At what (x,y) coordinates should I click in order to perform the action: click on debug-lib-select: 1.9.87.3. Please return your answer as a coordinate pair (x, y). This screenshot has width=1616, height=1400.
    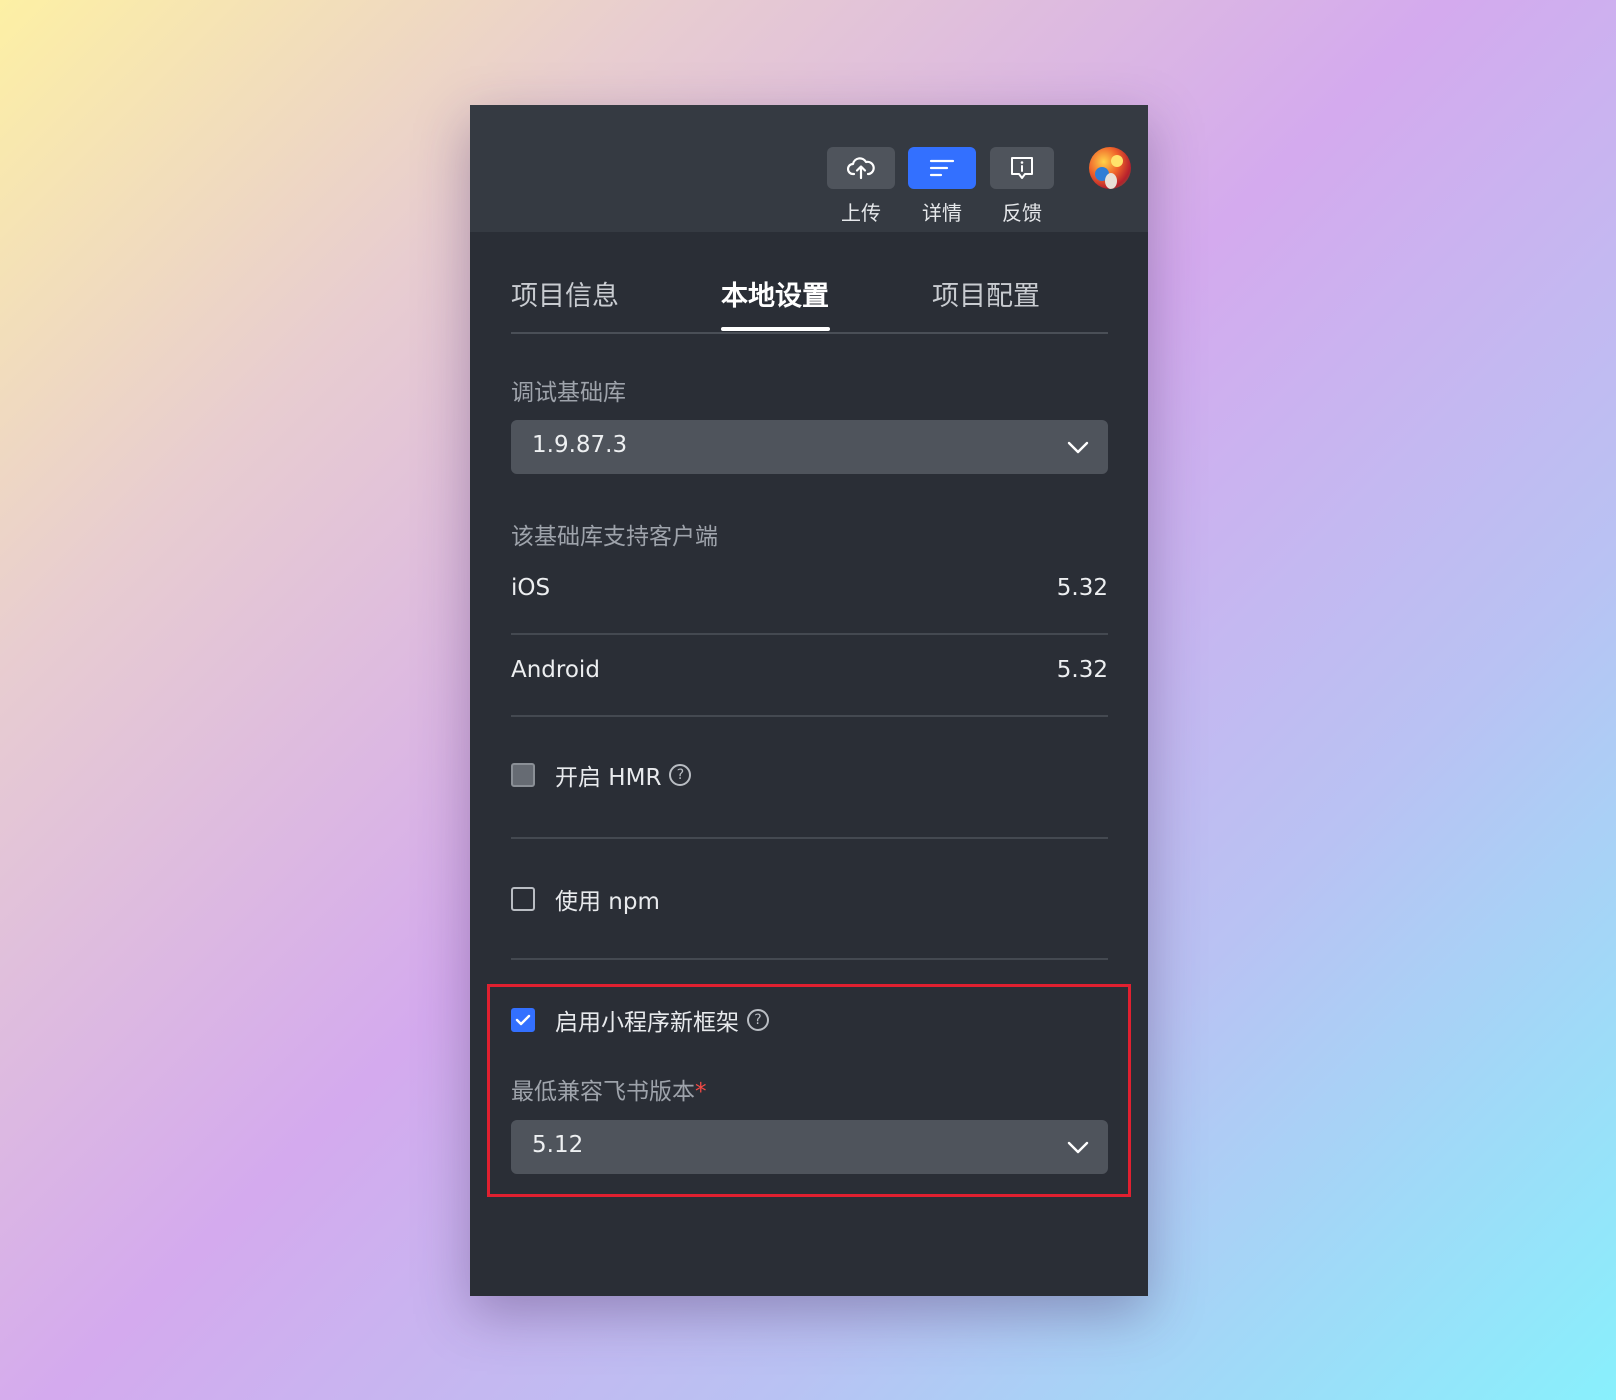
    Looking at the image, I should click on (809, 447).